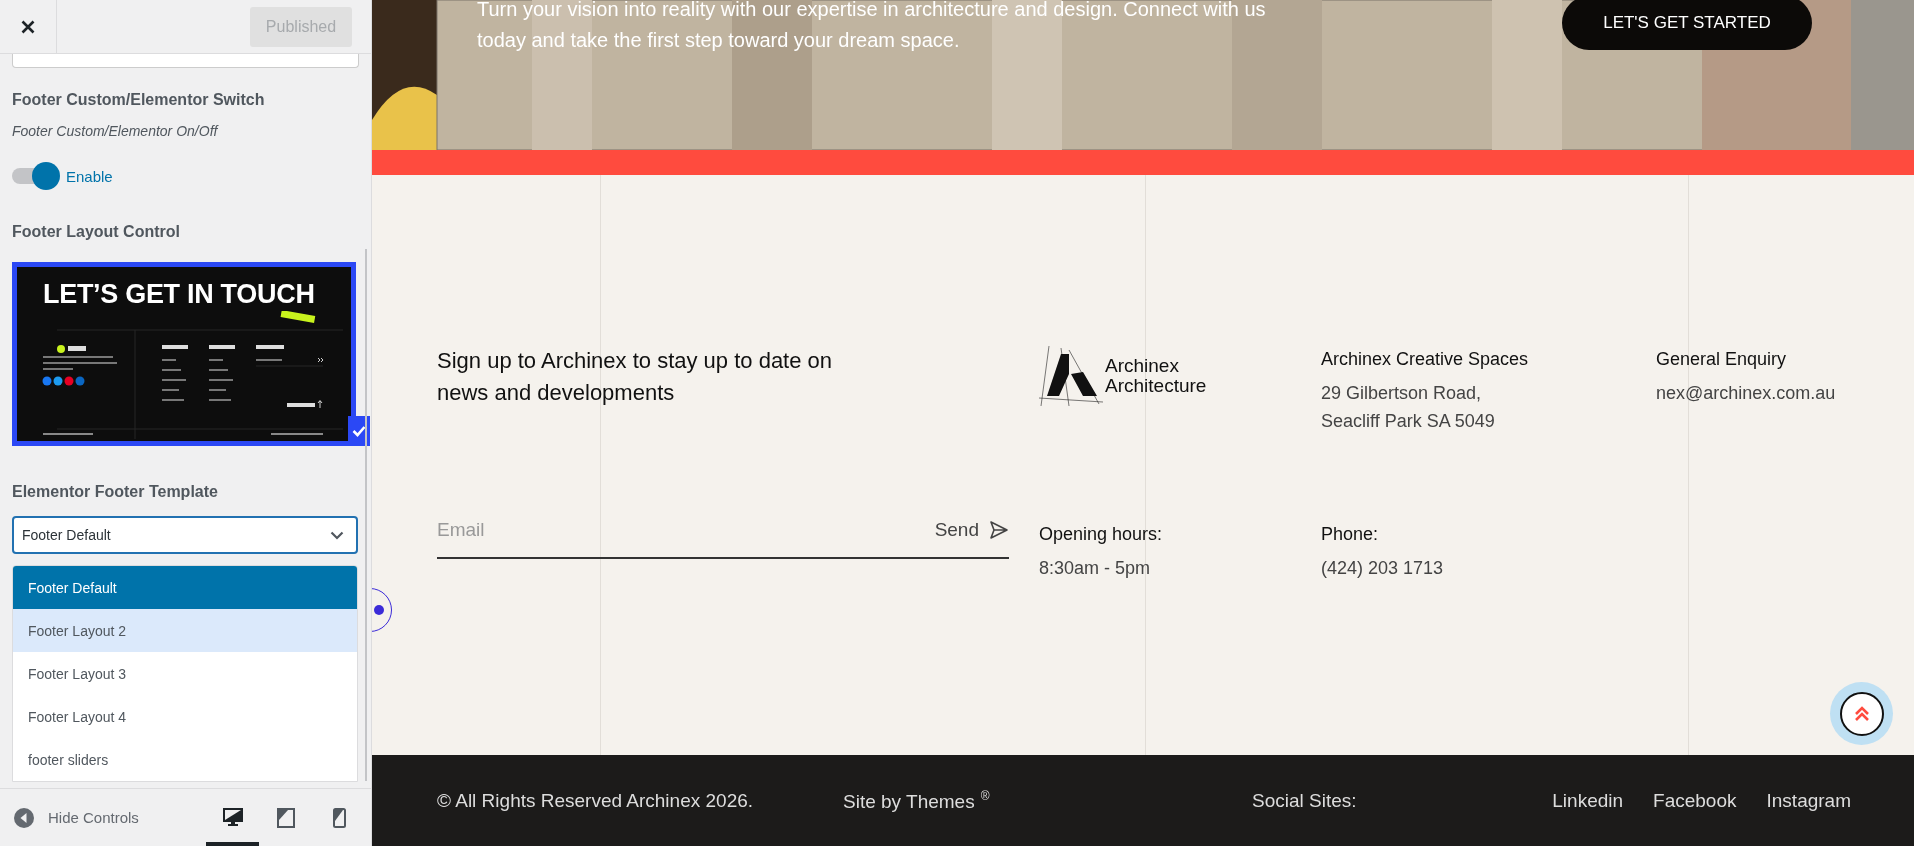 This screenshot has height=846, width=1914. Describe the element at coordinates (999, 530) in the screenshot. I see `send-icon` at that location.